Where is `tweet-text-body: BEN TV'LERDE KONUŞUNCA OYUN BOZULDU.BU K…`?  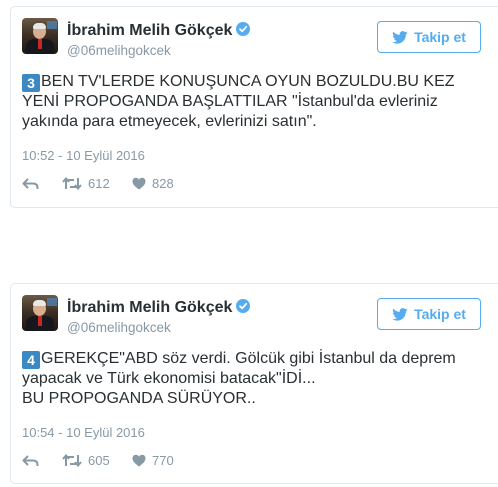 tweet-text-body: BEN TV'LERDE KONUŞUNCA OYUN BOZULDU.BU K… is located at coordinates (238, 101).